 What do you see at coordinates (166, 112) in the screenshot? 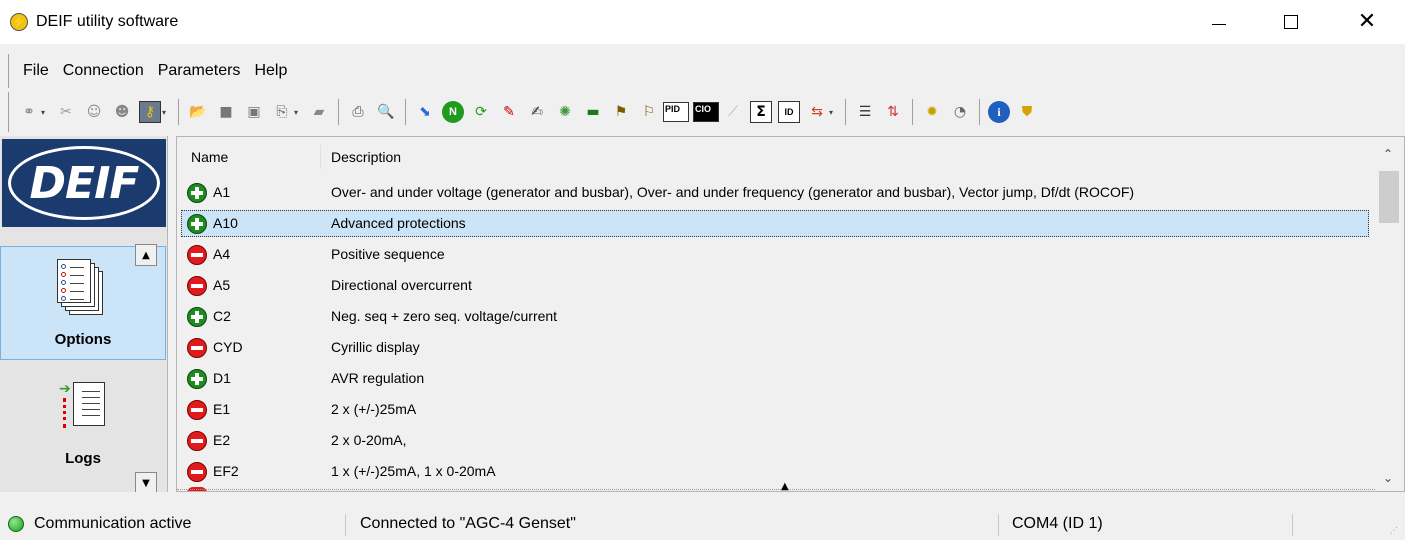
I see `password-dropdown-icon: ▾` at bounding box center [166, 112].